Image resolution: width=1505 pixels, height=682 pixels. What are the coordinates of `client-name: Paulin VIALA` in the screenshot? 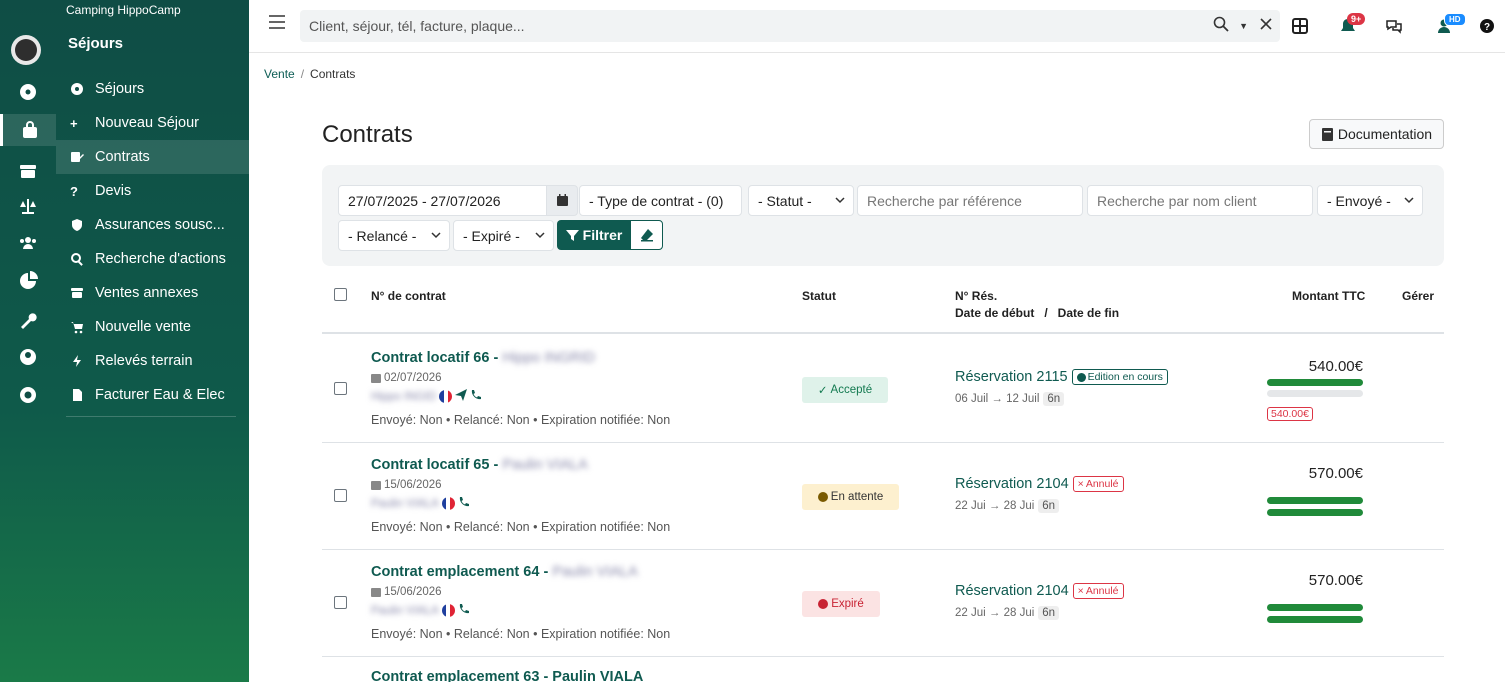 It's located at (595, 572).